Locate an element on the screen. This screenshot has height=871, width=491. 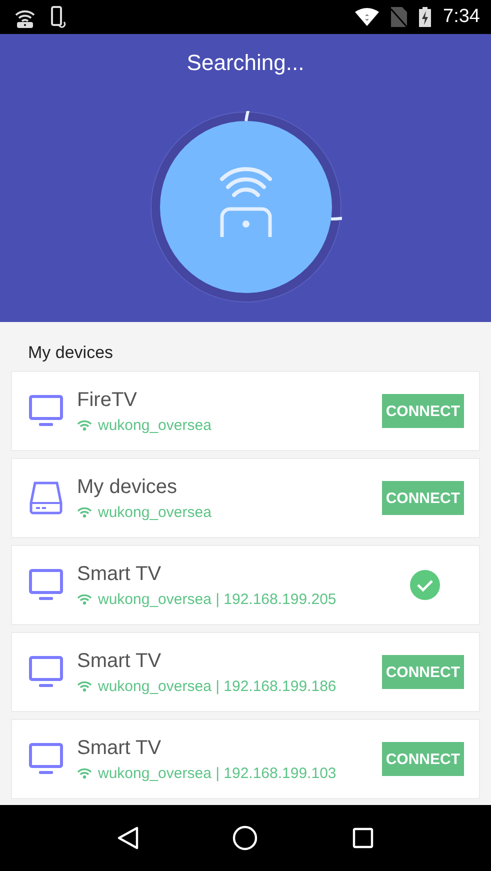
network-info: wukong_oversea | 192.168.199.186 is located at coordinates (217, 686).